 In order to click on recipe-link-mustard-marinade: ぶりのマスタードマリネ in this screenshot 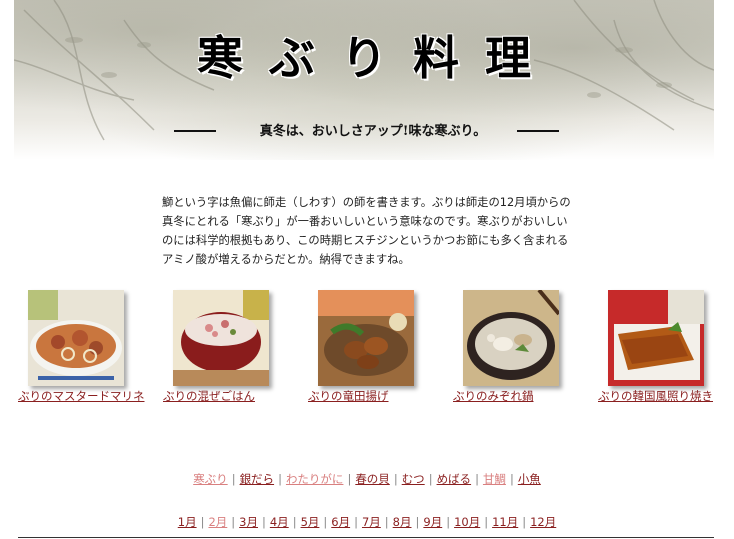, I will do `click(83, 396)`.